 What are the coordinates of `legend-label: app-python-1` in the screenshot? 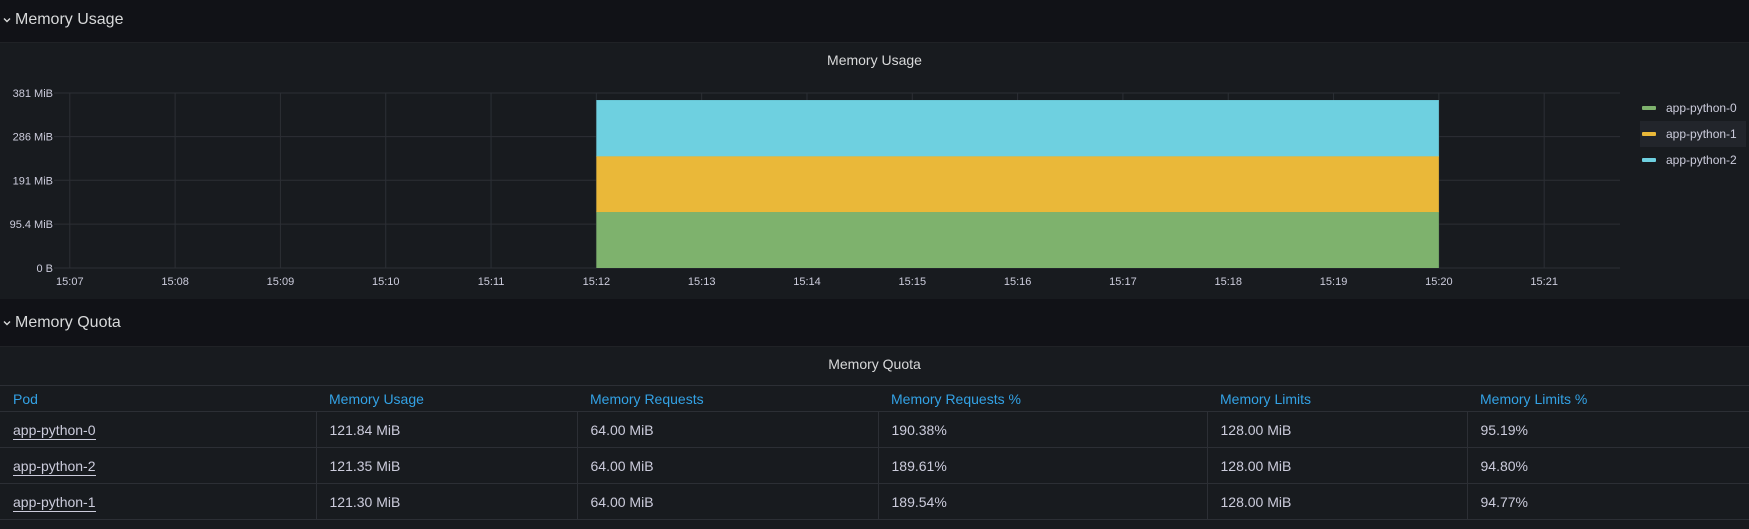 It's located at (1701, 134).